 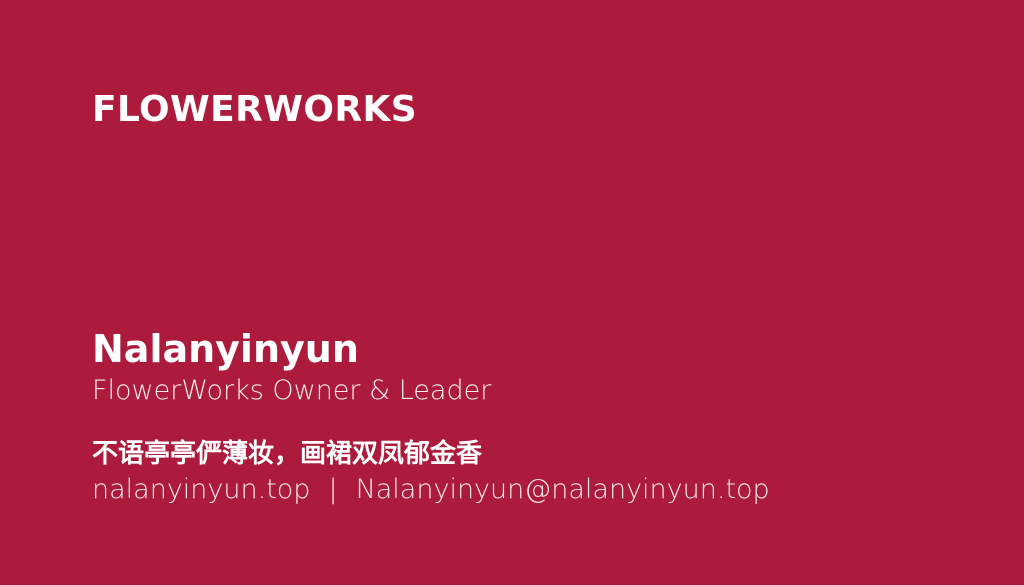 I want to click on email-link: Nalanyinyun@nalanyinyun.top, so click(x=563, y=489).